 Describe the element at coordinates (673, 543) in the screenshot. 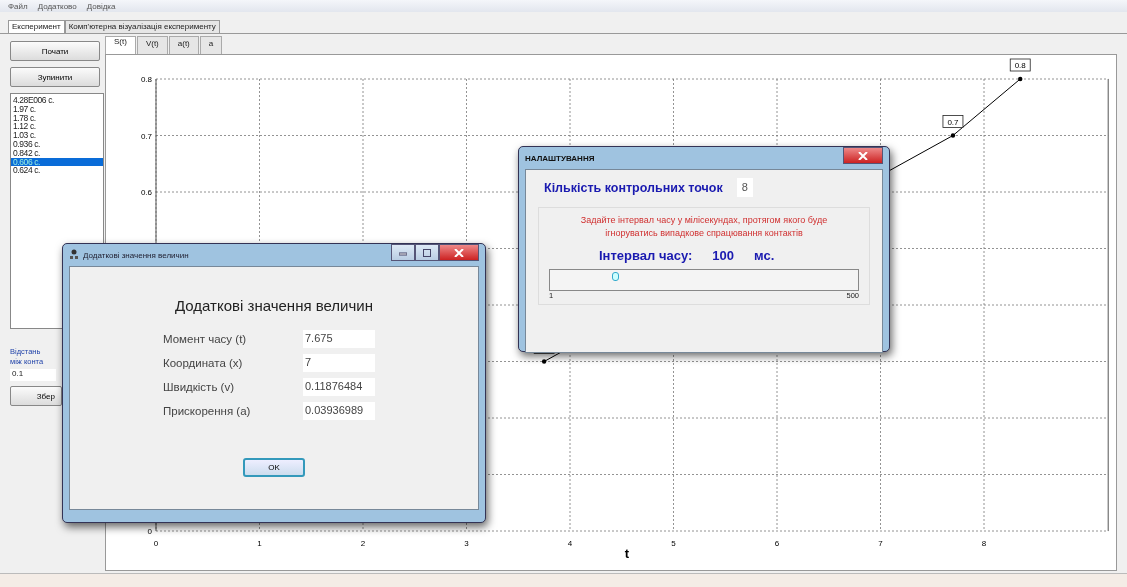

I see `x-tick-label: 5` at that location.